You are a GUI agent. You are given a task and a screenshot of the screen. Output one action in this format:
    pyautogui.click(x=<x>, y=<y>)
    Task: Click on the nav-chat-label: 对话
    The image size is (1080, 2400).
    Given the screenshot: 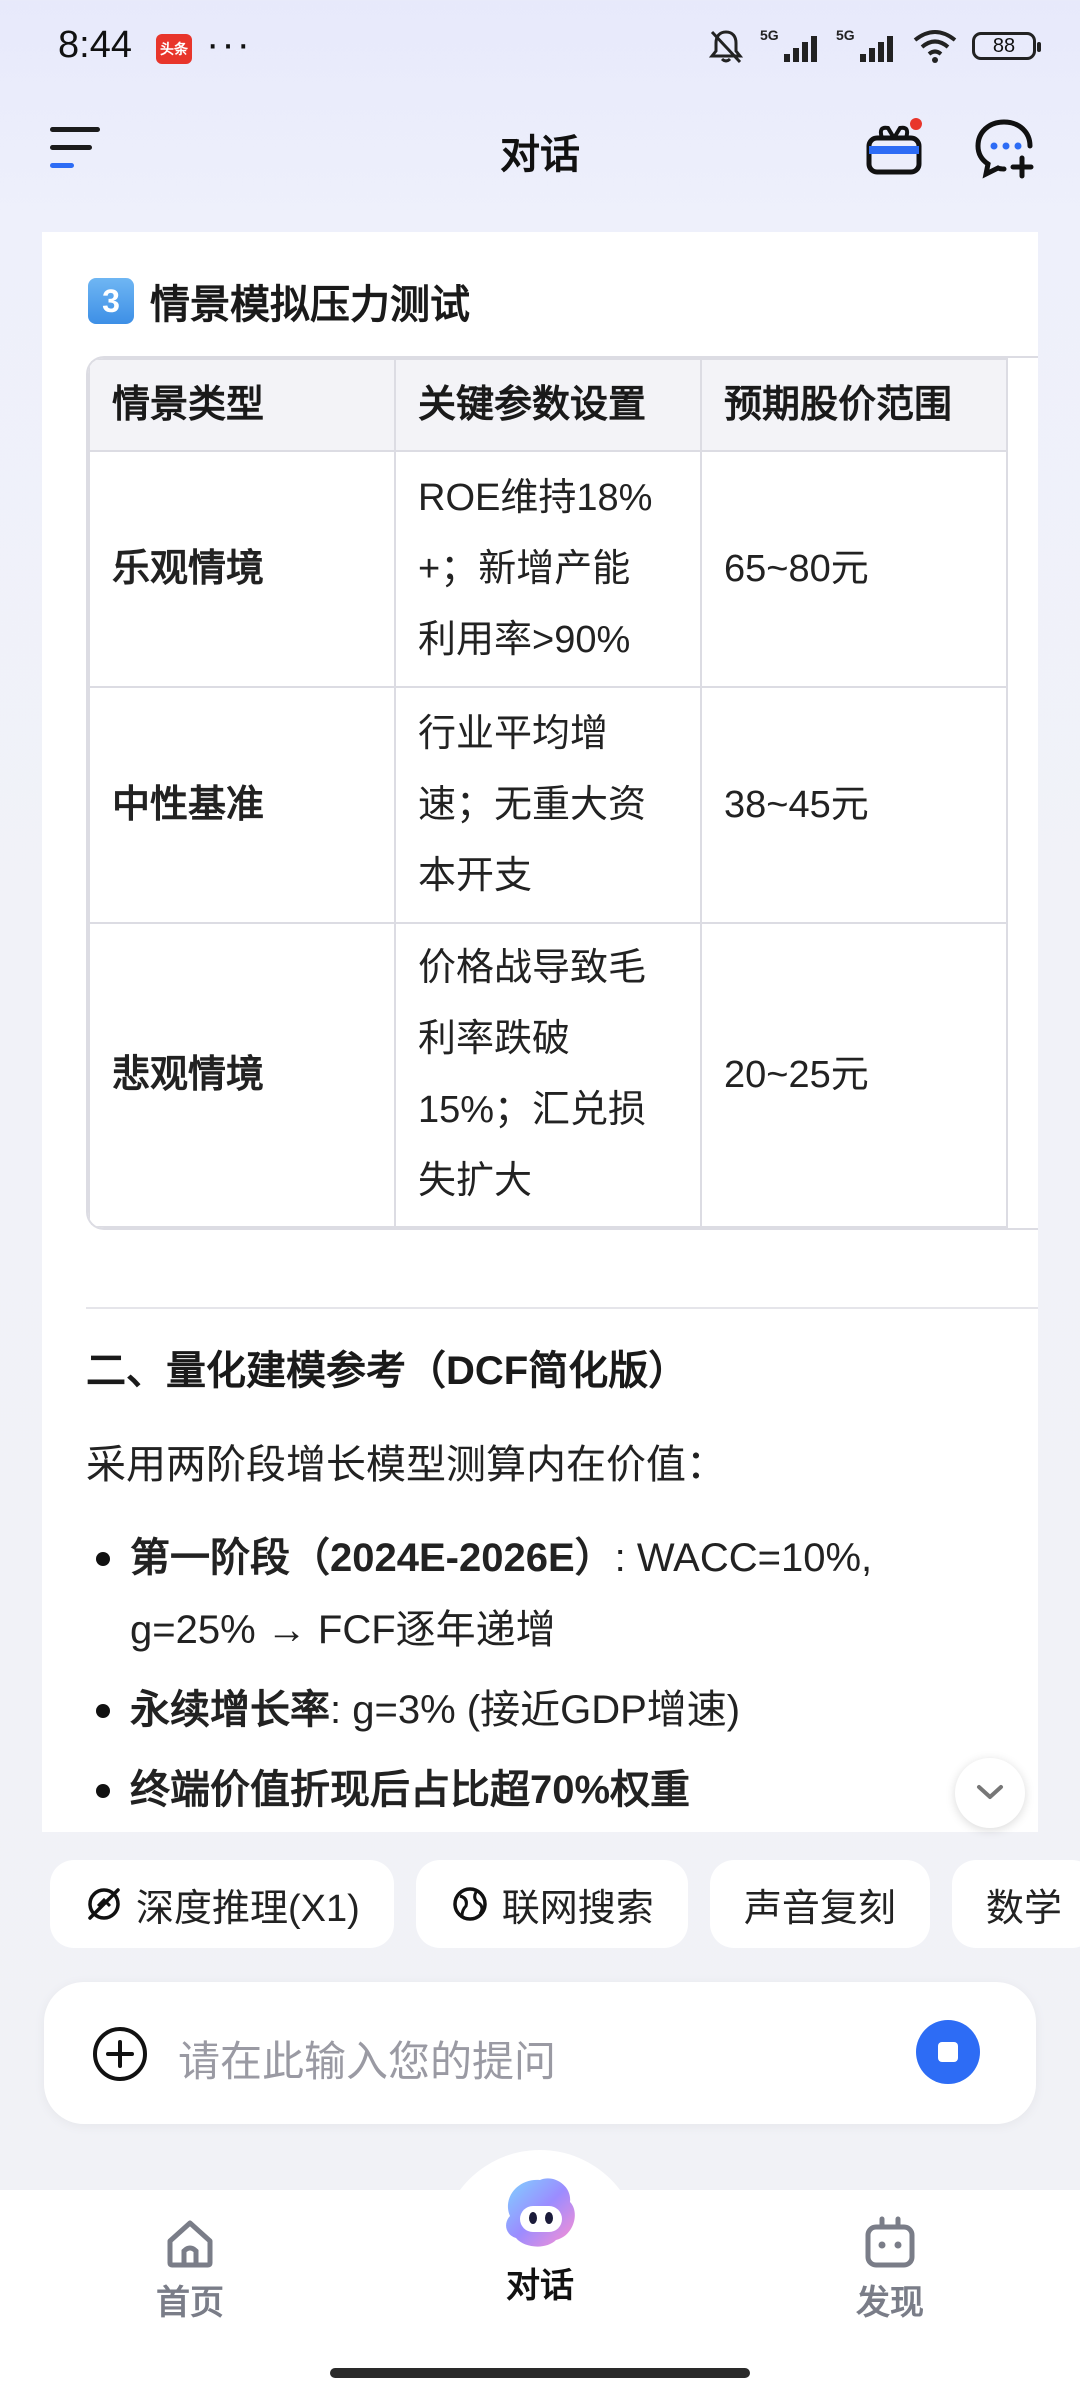 What is the action you would take?
    pyautogui.click(x=540, y=2286)
    